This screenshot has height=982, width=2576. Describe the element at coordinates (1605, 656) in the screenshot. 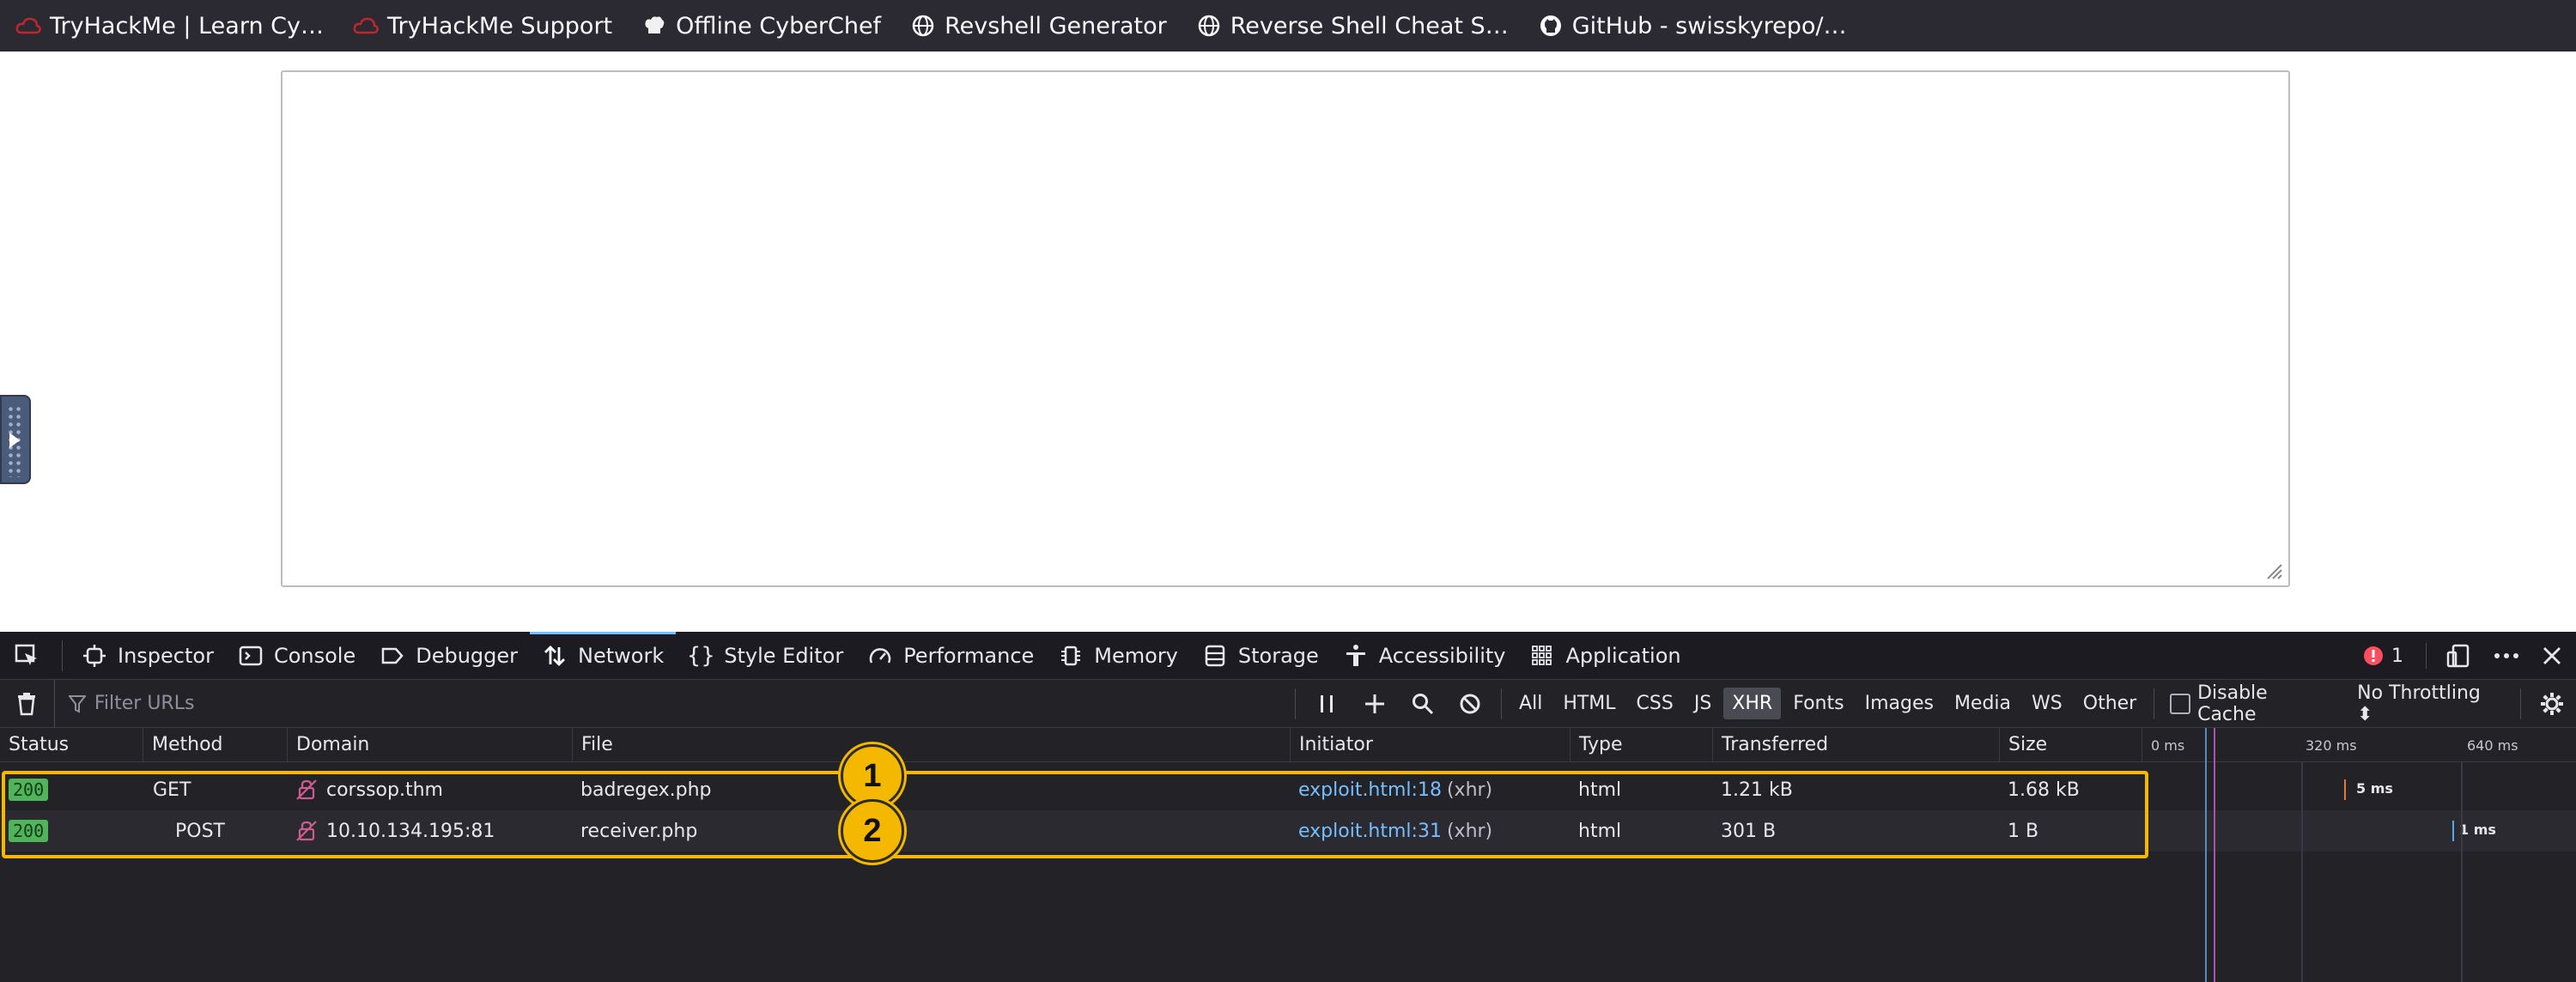

I see `tab-application: Application` at that location.